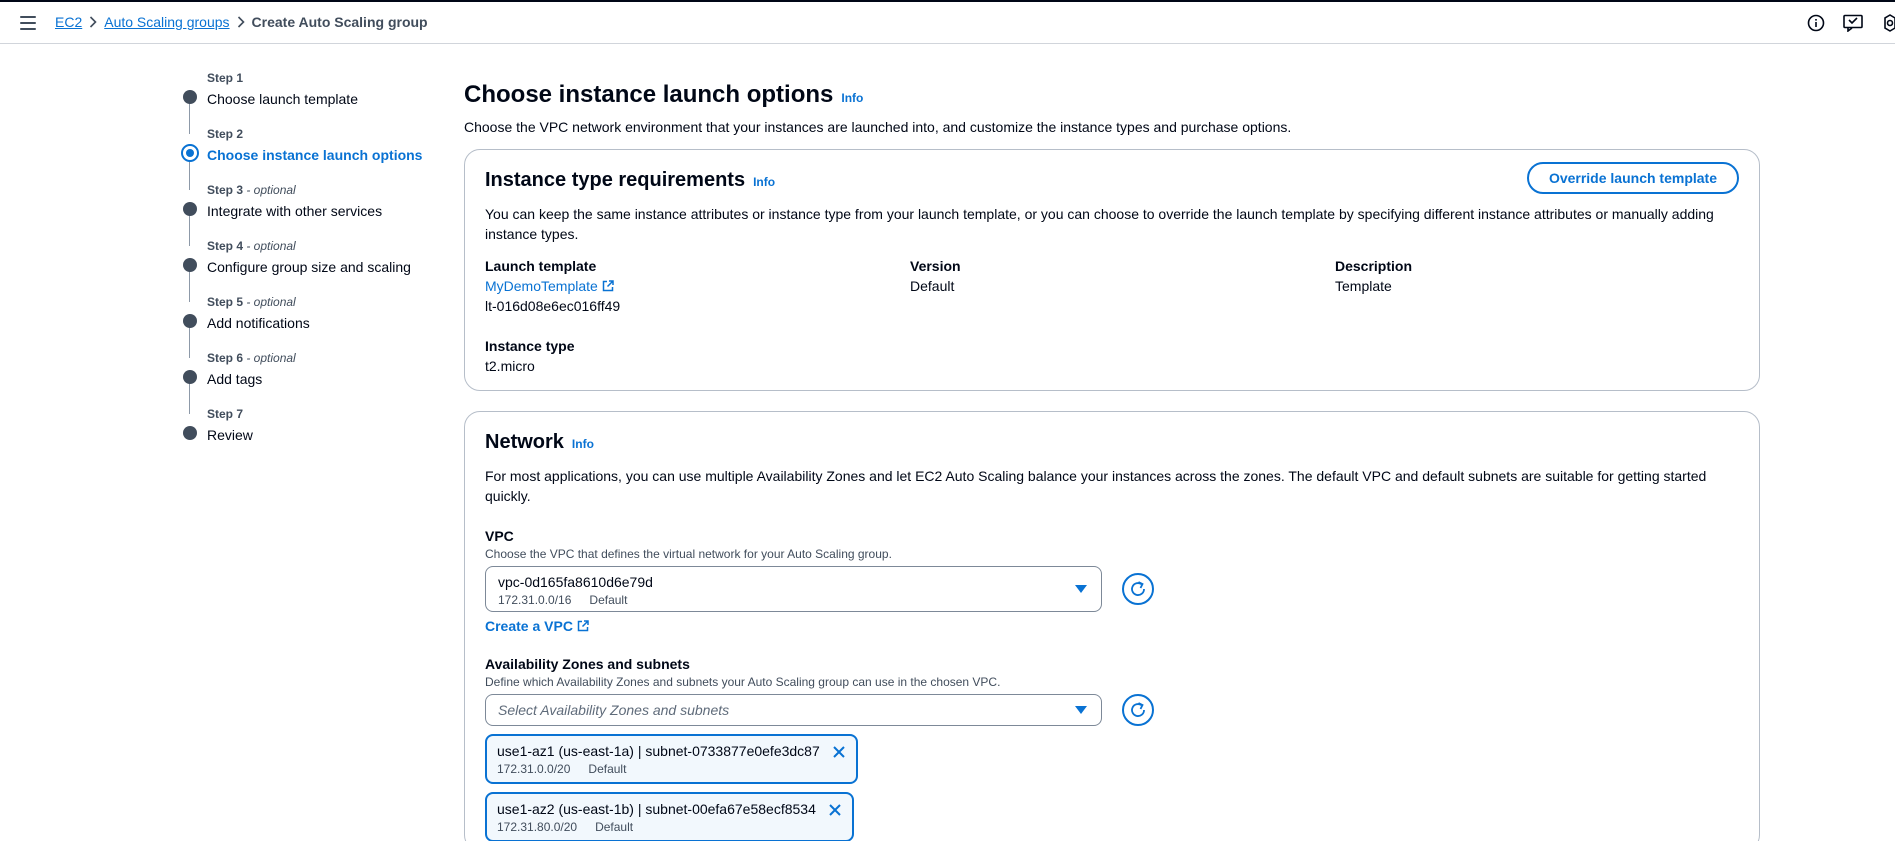 This screenshot has width=1895, height=841. What do you see at coordinates (534, 769) in the screenshot?
I see `subnet-cidr: 172.31.0.0/20` at bounding box center [534, 769].